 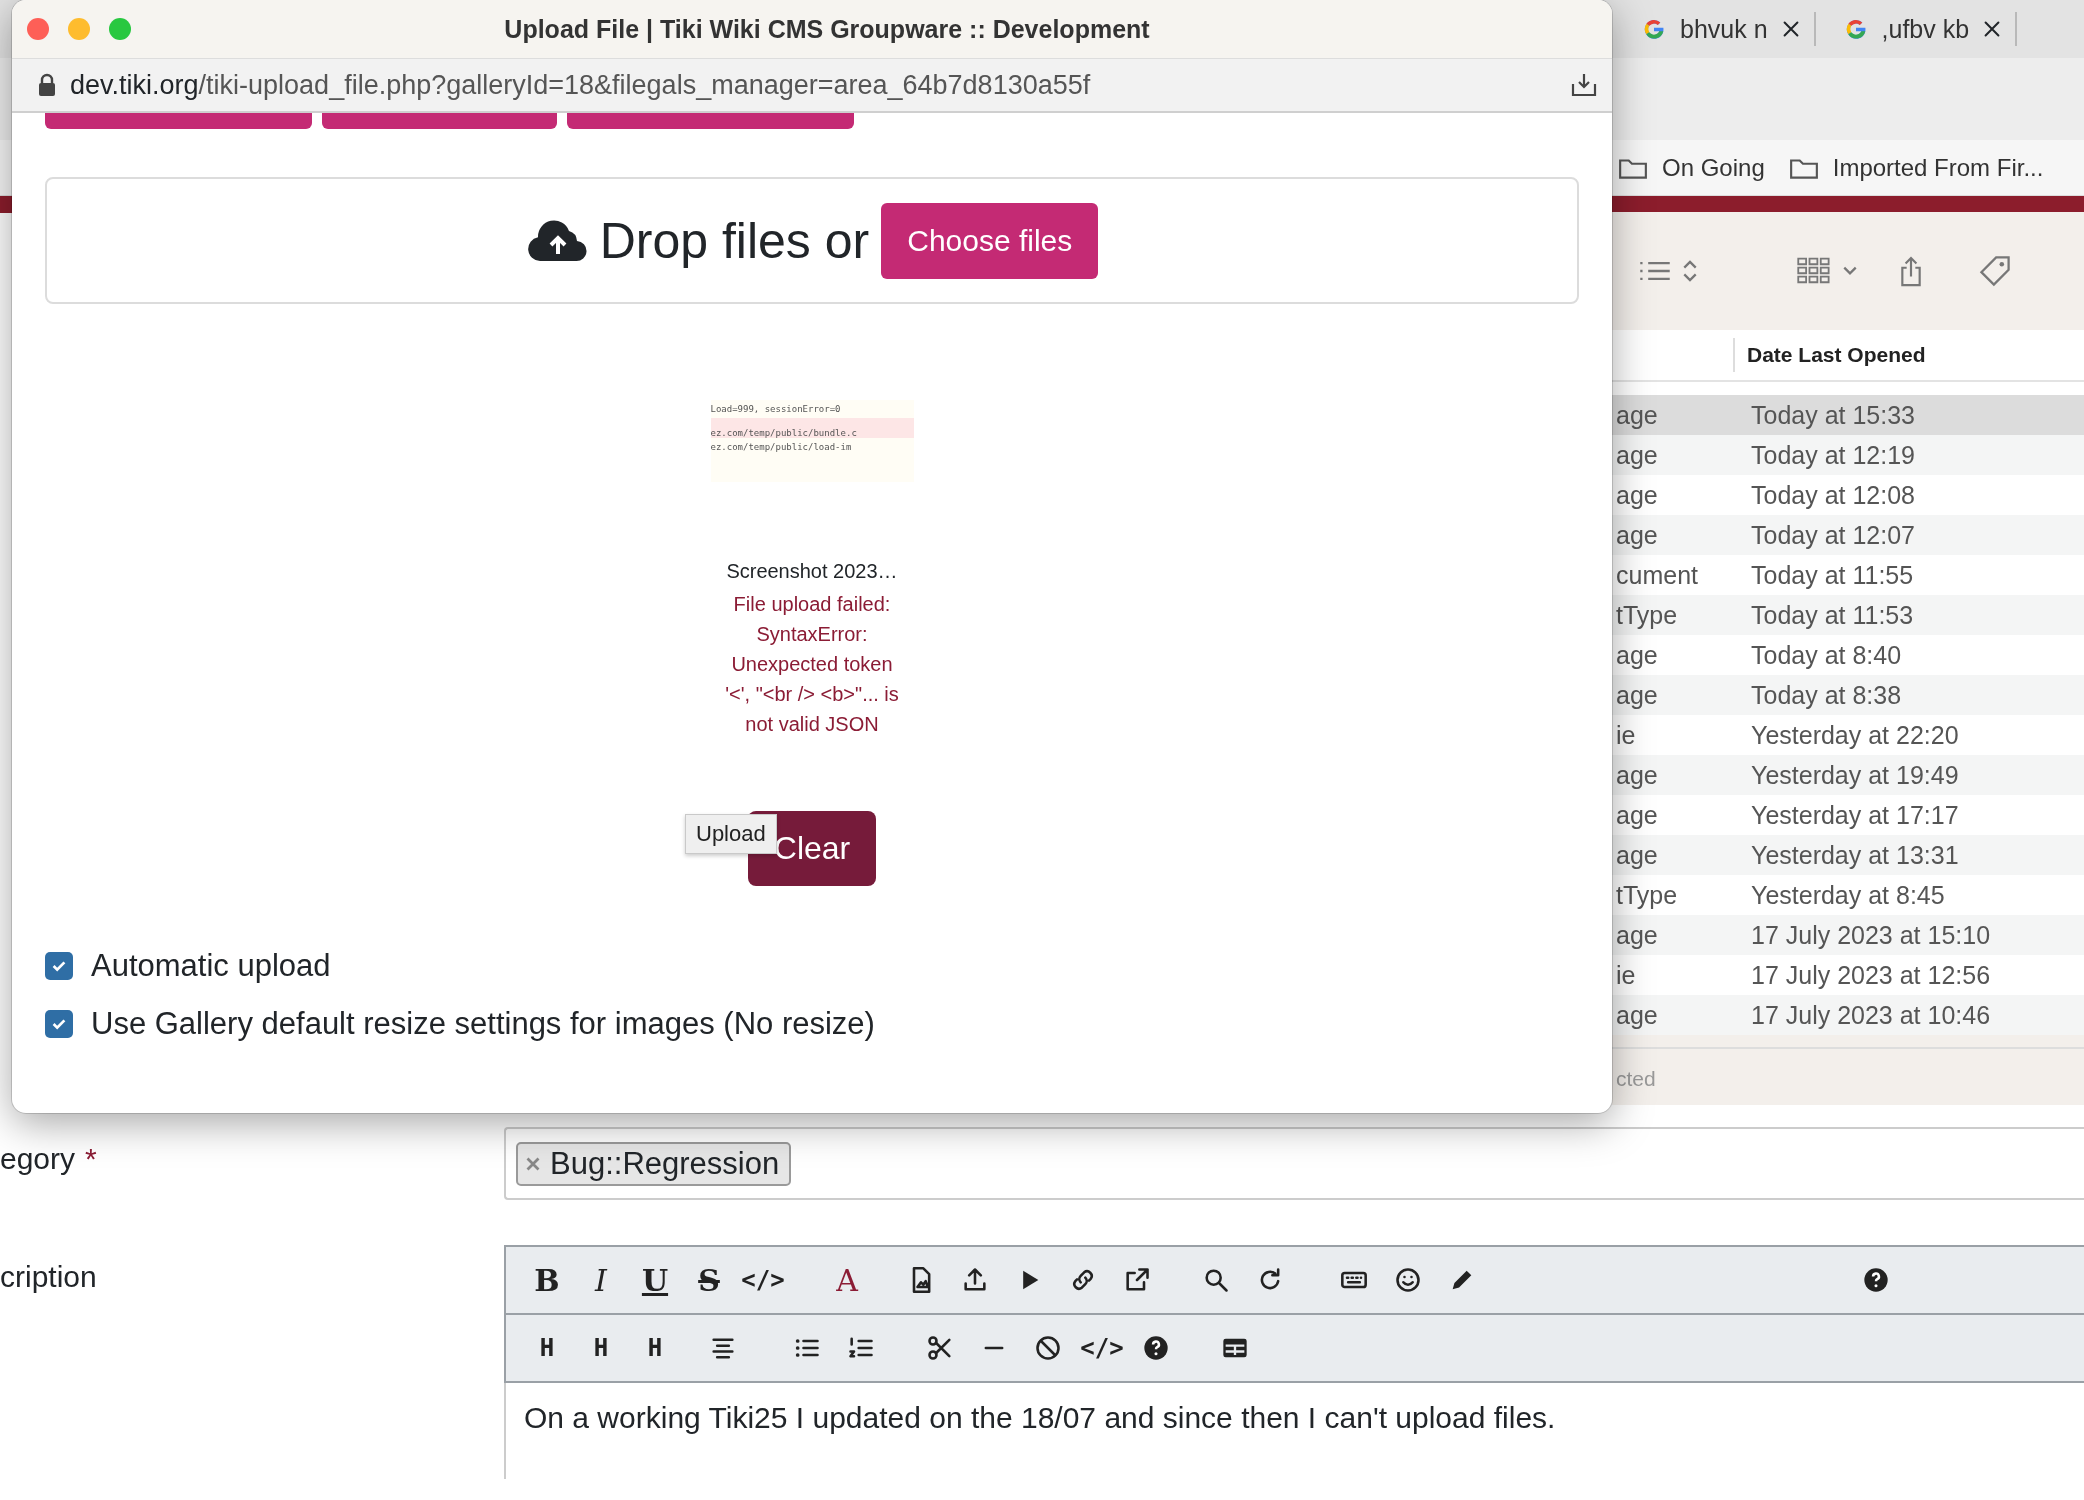 What do you see at coordinates (1833, 495) in the screenshot?
I see `date-cell: Today at 12:08` at bounding box center [1833, 495].